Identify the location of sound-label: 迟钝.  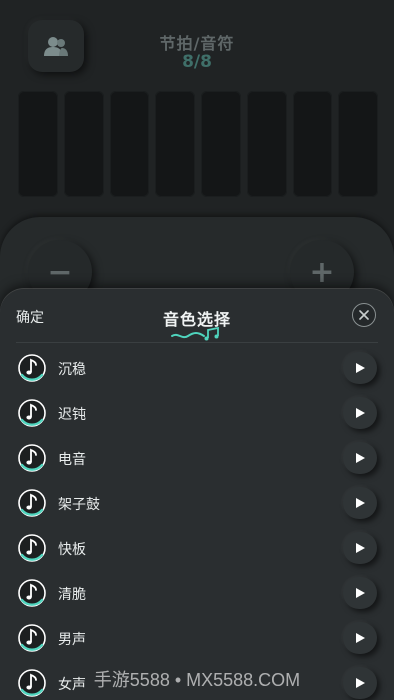
(72, 415).